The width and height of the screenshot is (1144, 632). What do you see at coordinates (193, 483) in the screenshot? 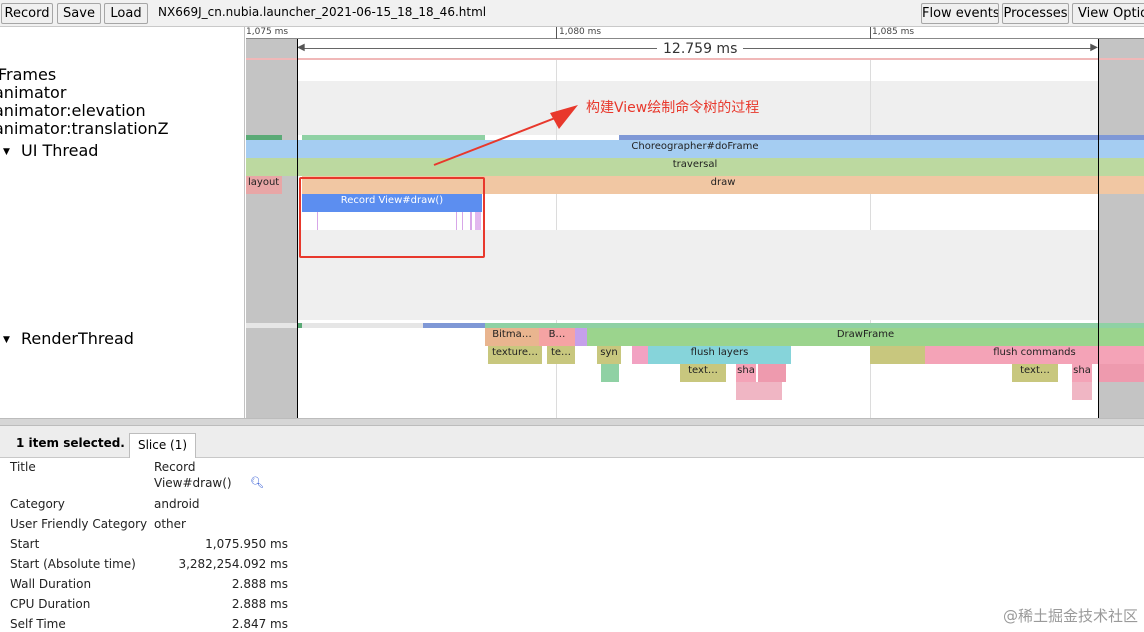
I see `detail-value-title-line2: View#draw()` at bounding box center [193, 483].